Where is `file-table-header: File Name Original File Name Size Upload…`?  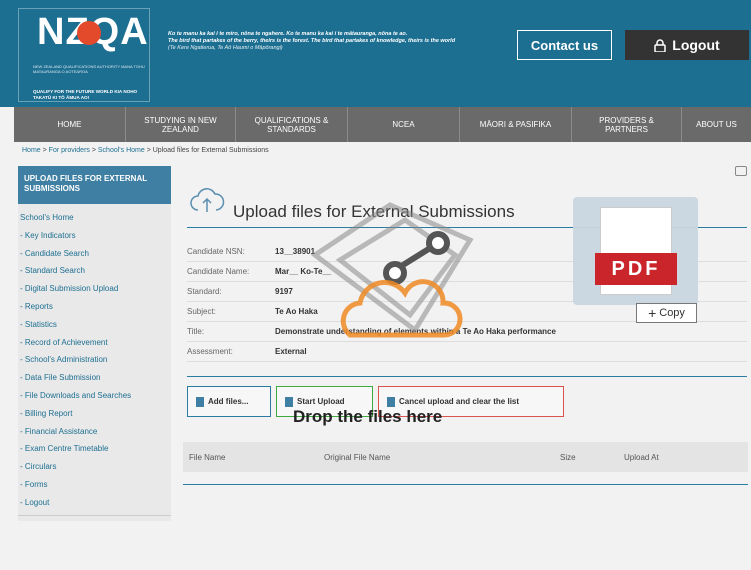 file-table-header: File Name Original File Name Size Upload… is located at coordinates (465, 457).